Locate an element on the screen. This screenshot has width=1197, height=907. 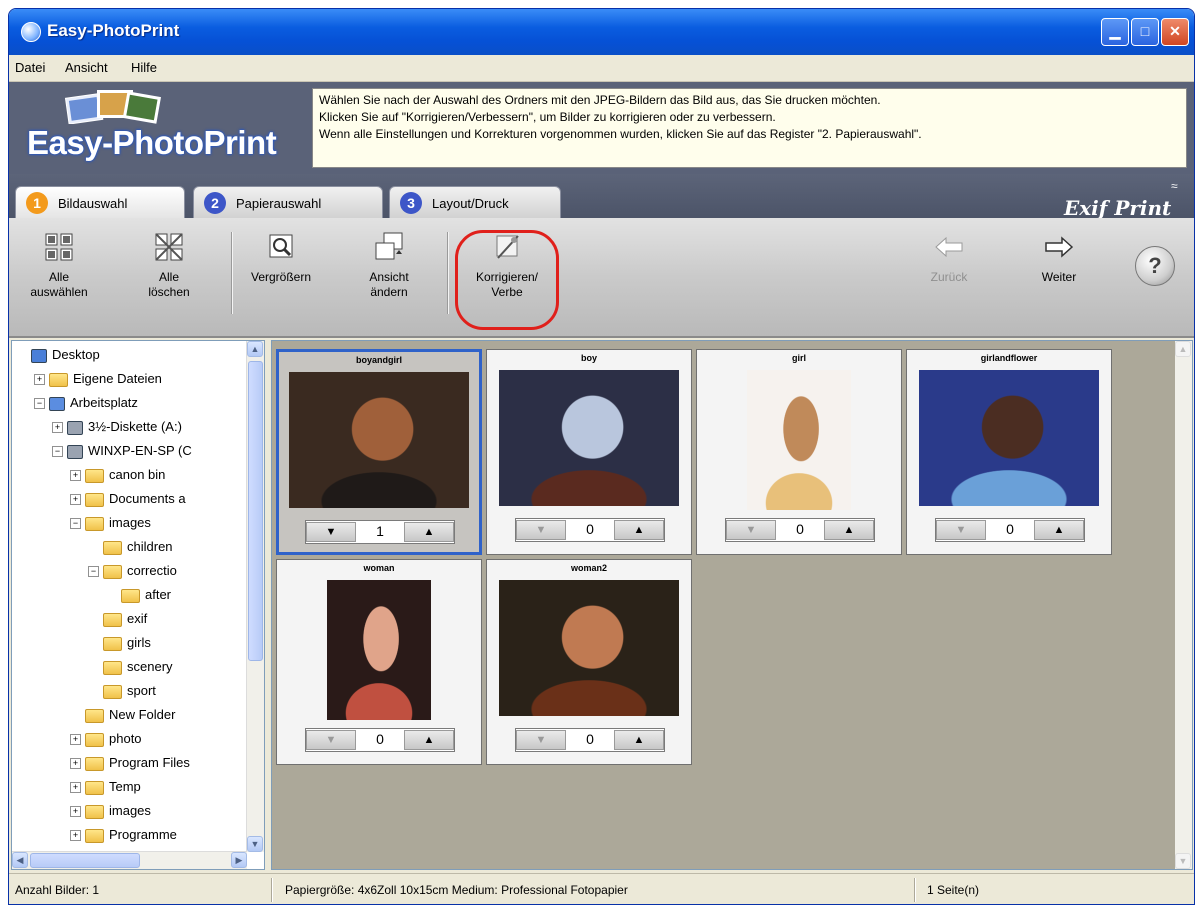
tree-item: − images is located at coordinates (110, 524).